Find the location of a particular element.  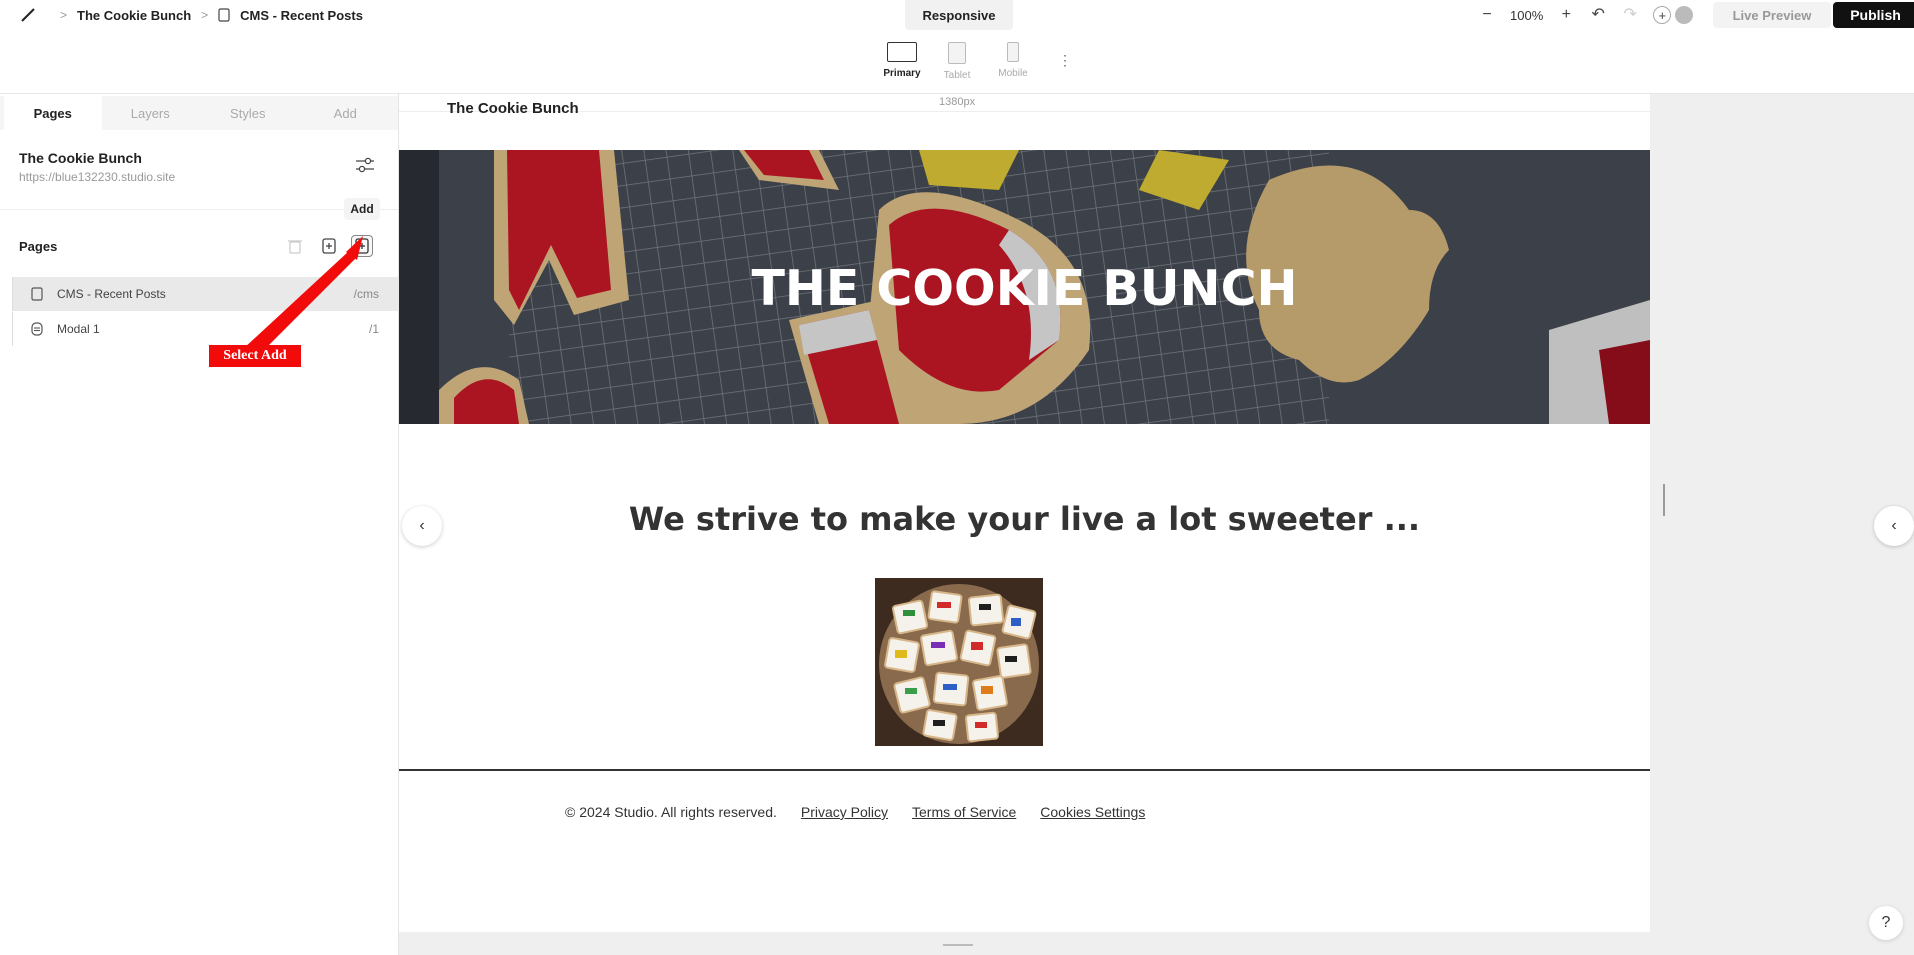

copyright-text: © 2024 Studio. All rights reserved. is located at coordinates (671, 812).